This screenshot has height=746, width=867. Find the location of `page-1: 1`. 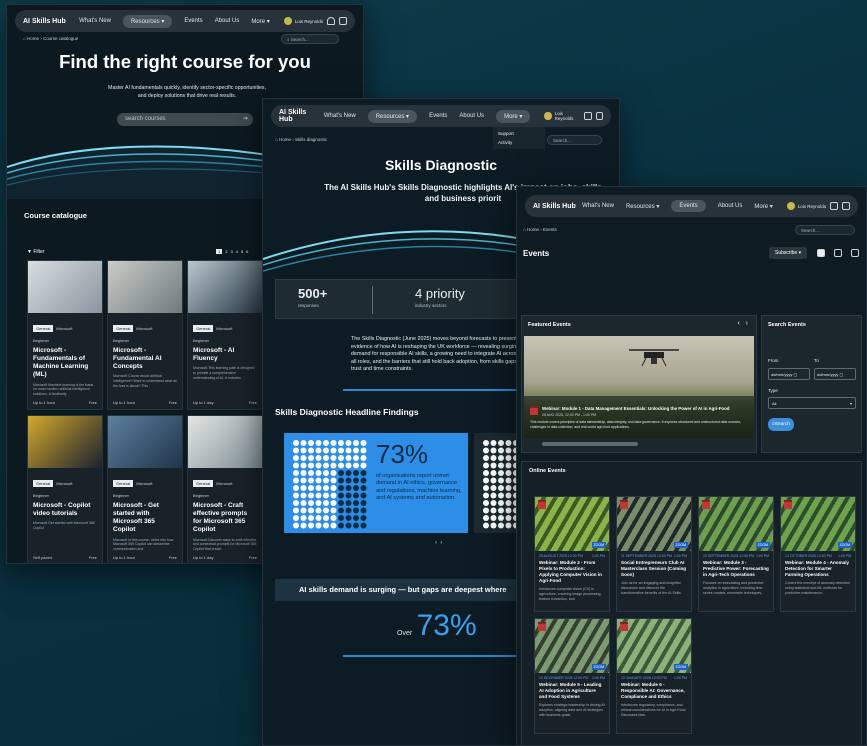

page-1: 1 is located at coordinates (219, 251).